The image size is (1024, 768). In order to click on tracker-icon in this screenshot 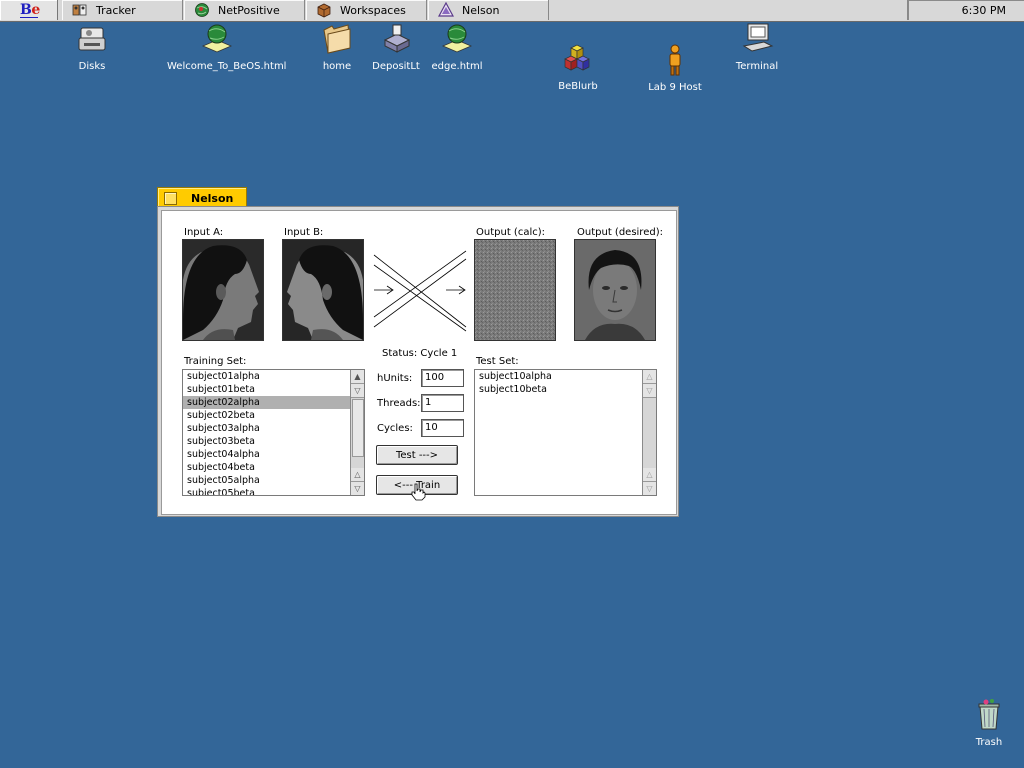, I will do `click(79, 10)`.